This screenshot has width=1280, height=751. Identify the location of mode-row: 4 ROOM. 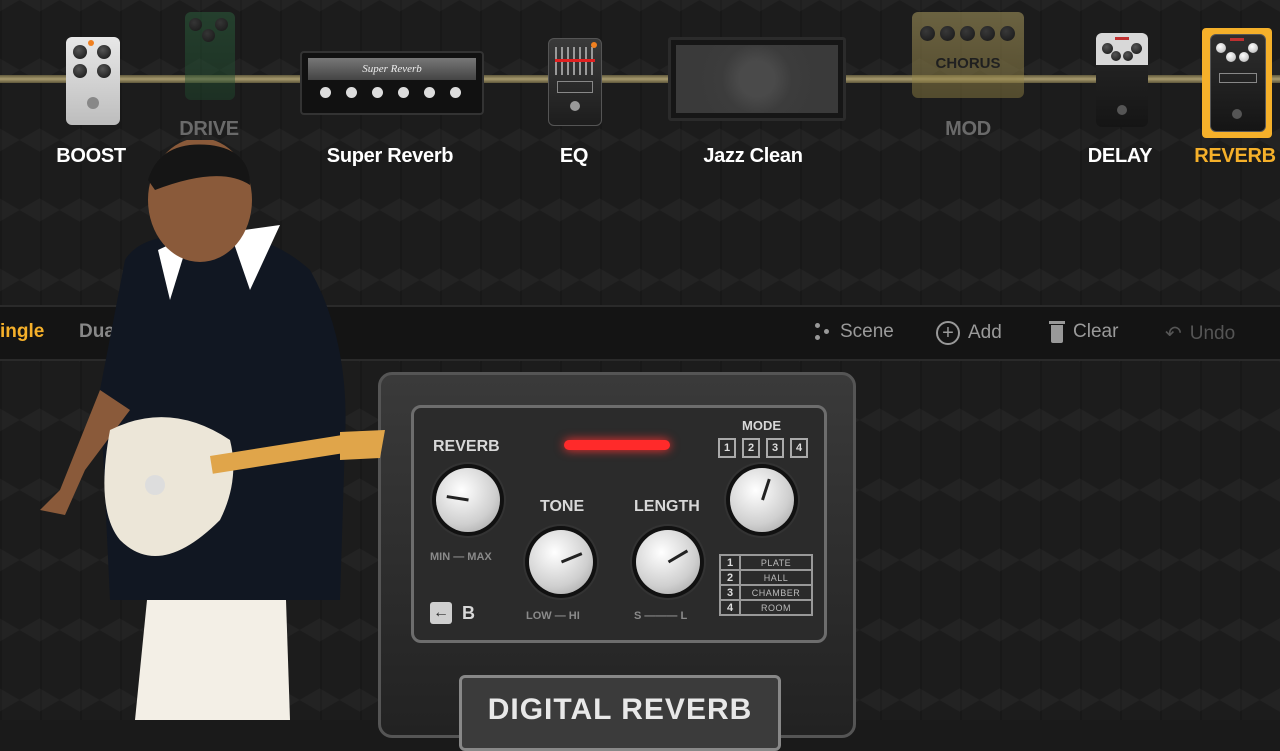
(766, 607).